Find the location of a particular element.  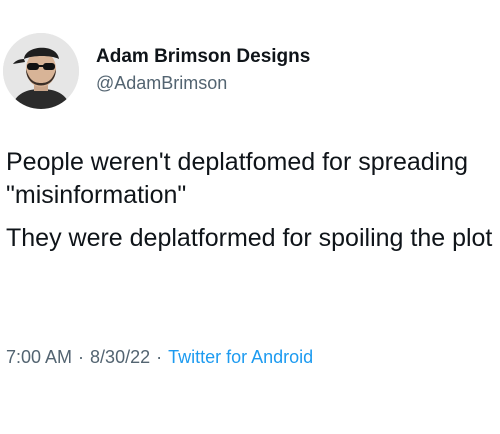

tweet-time: 7:00 AM is located at coordinates (39, 357).